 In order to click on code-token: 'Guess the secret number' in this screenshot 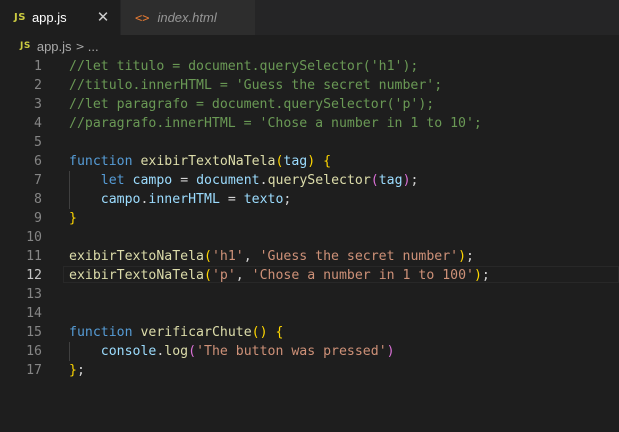, I will do `click(359, 256)`.